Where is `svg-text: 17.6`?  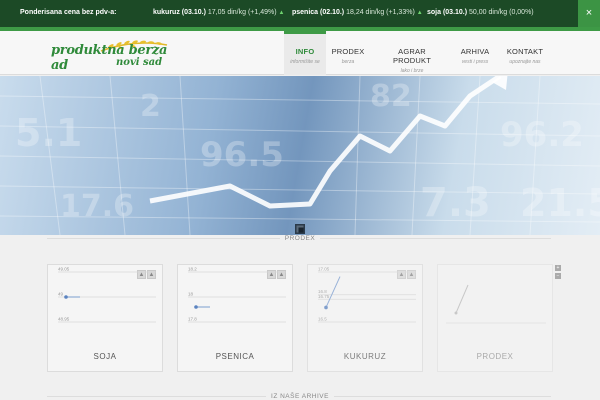
svg-text: 17.6 is located at coordinates (97, 206).